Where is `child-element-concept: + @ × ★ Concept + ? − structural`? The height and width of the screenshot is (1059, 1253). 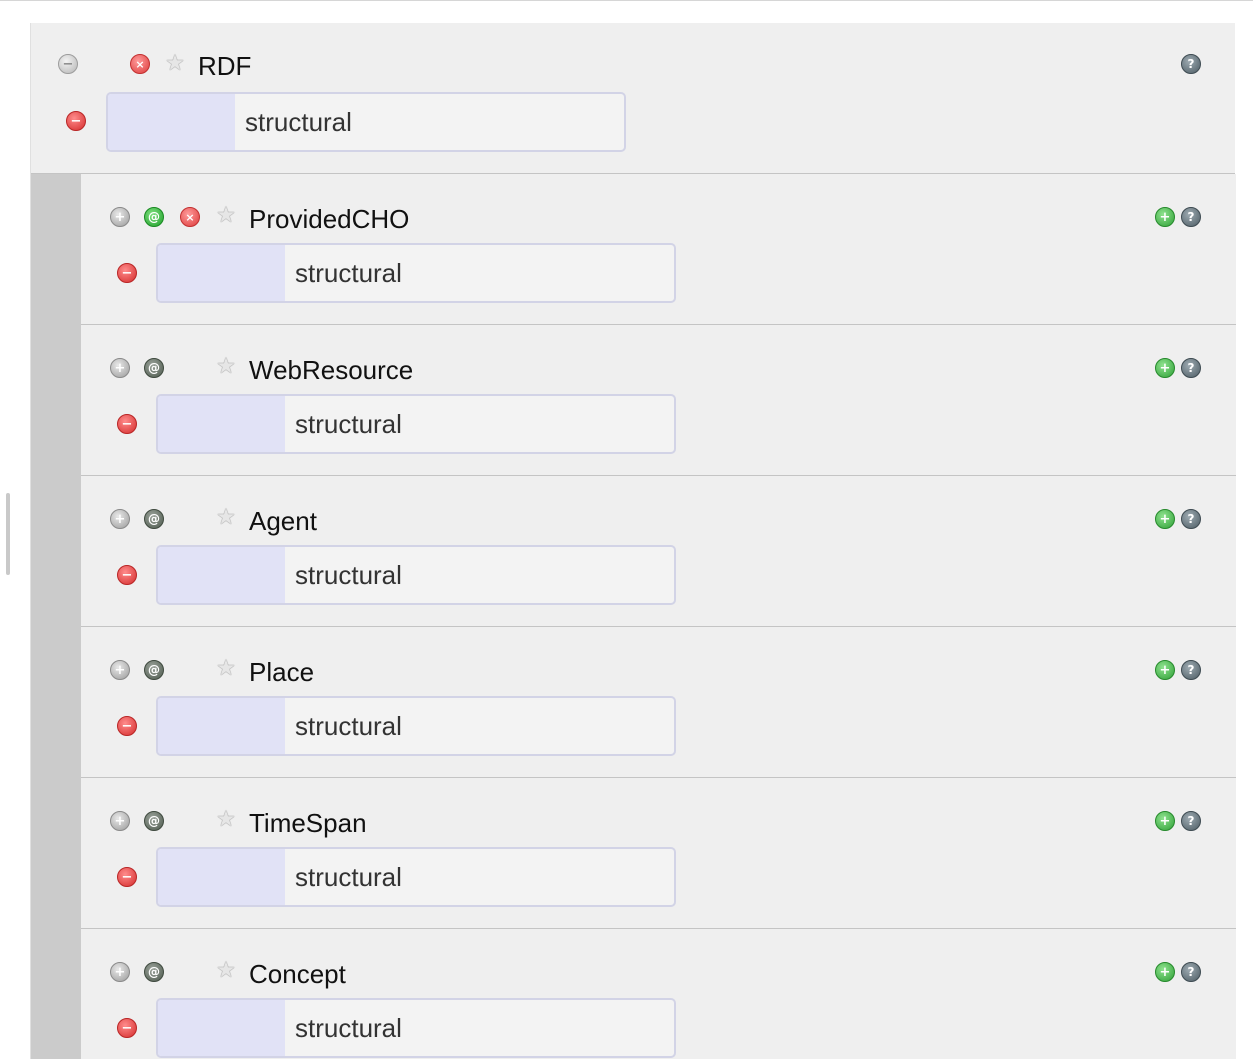 child-element-concept: + @ × ★ Concept + ? − structural is located at coordinates (658, 994).